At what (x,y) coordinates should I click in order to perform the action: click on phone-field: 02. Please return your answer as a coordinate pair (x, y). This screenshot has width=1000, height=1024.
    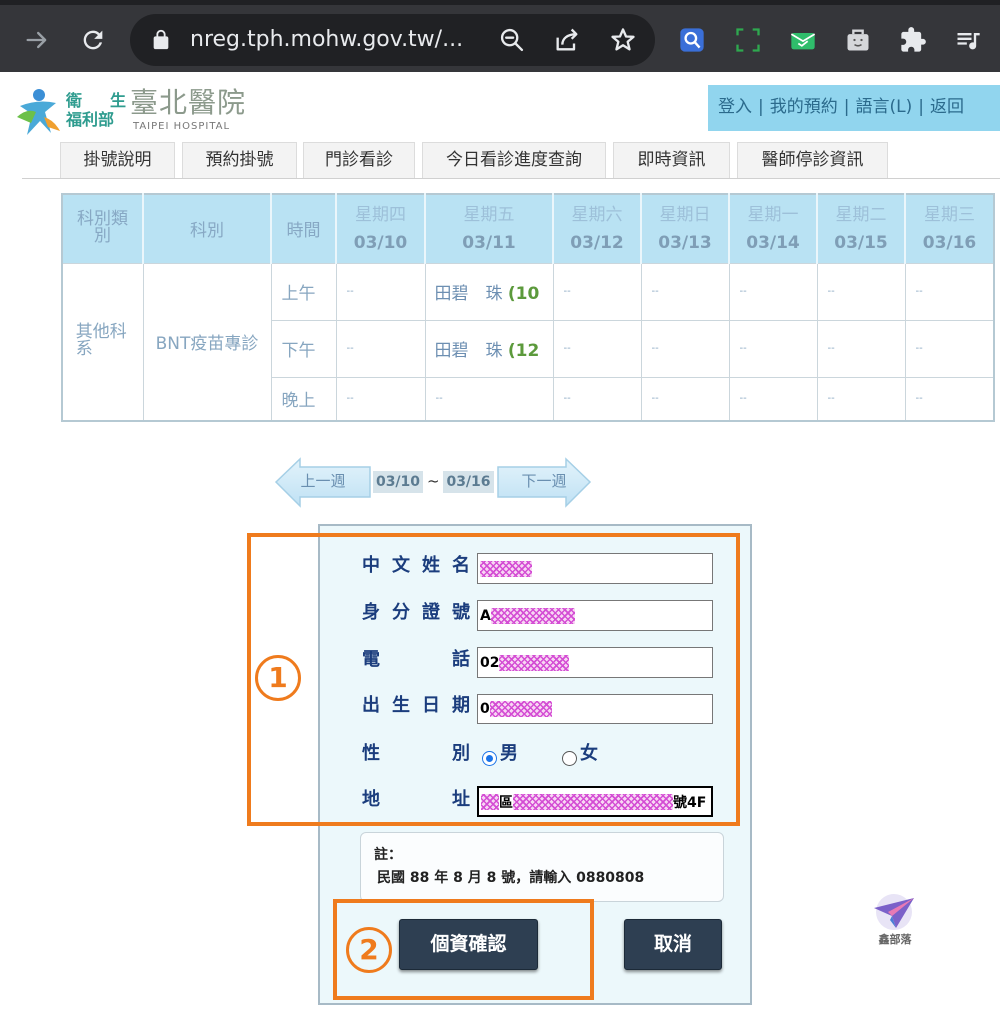
    Looking at the image, I should click on (595, 662).